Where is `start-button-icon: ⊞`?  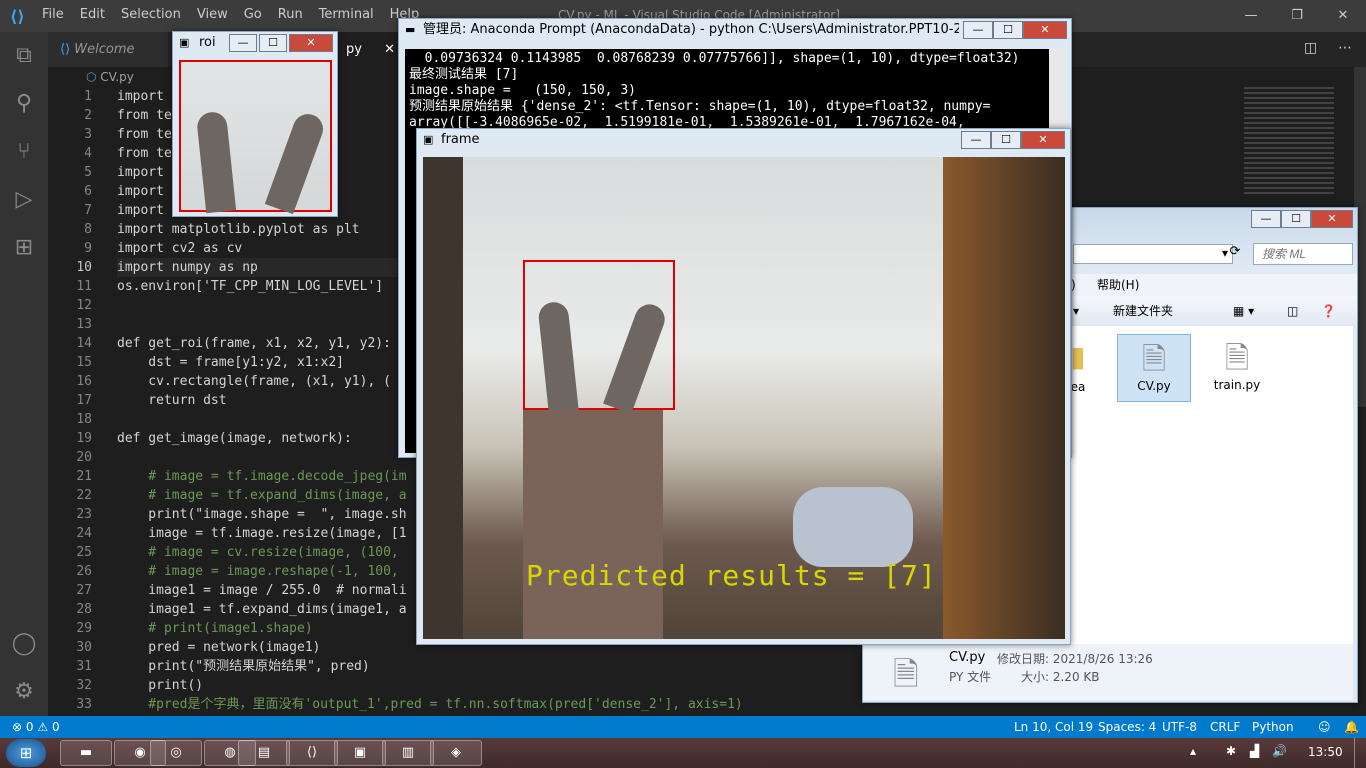 start-button-icon: ⊞ is located at coordinates (26, 753).